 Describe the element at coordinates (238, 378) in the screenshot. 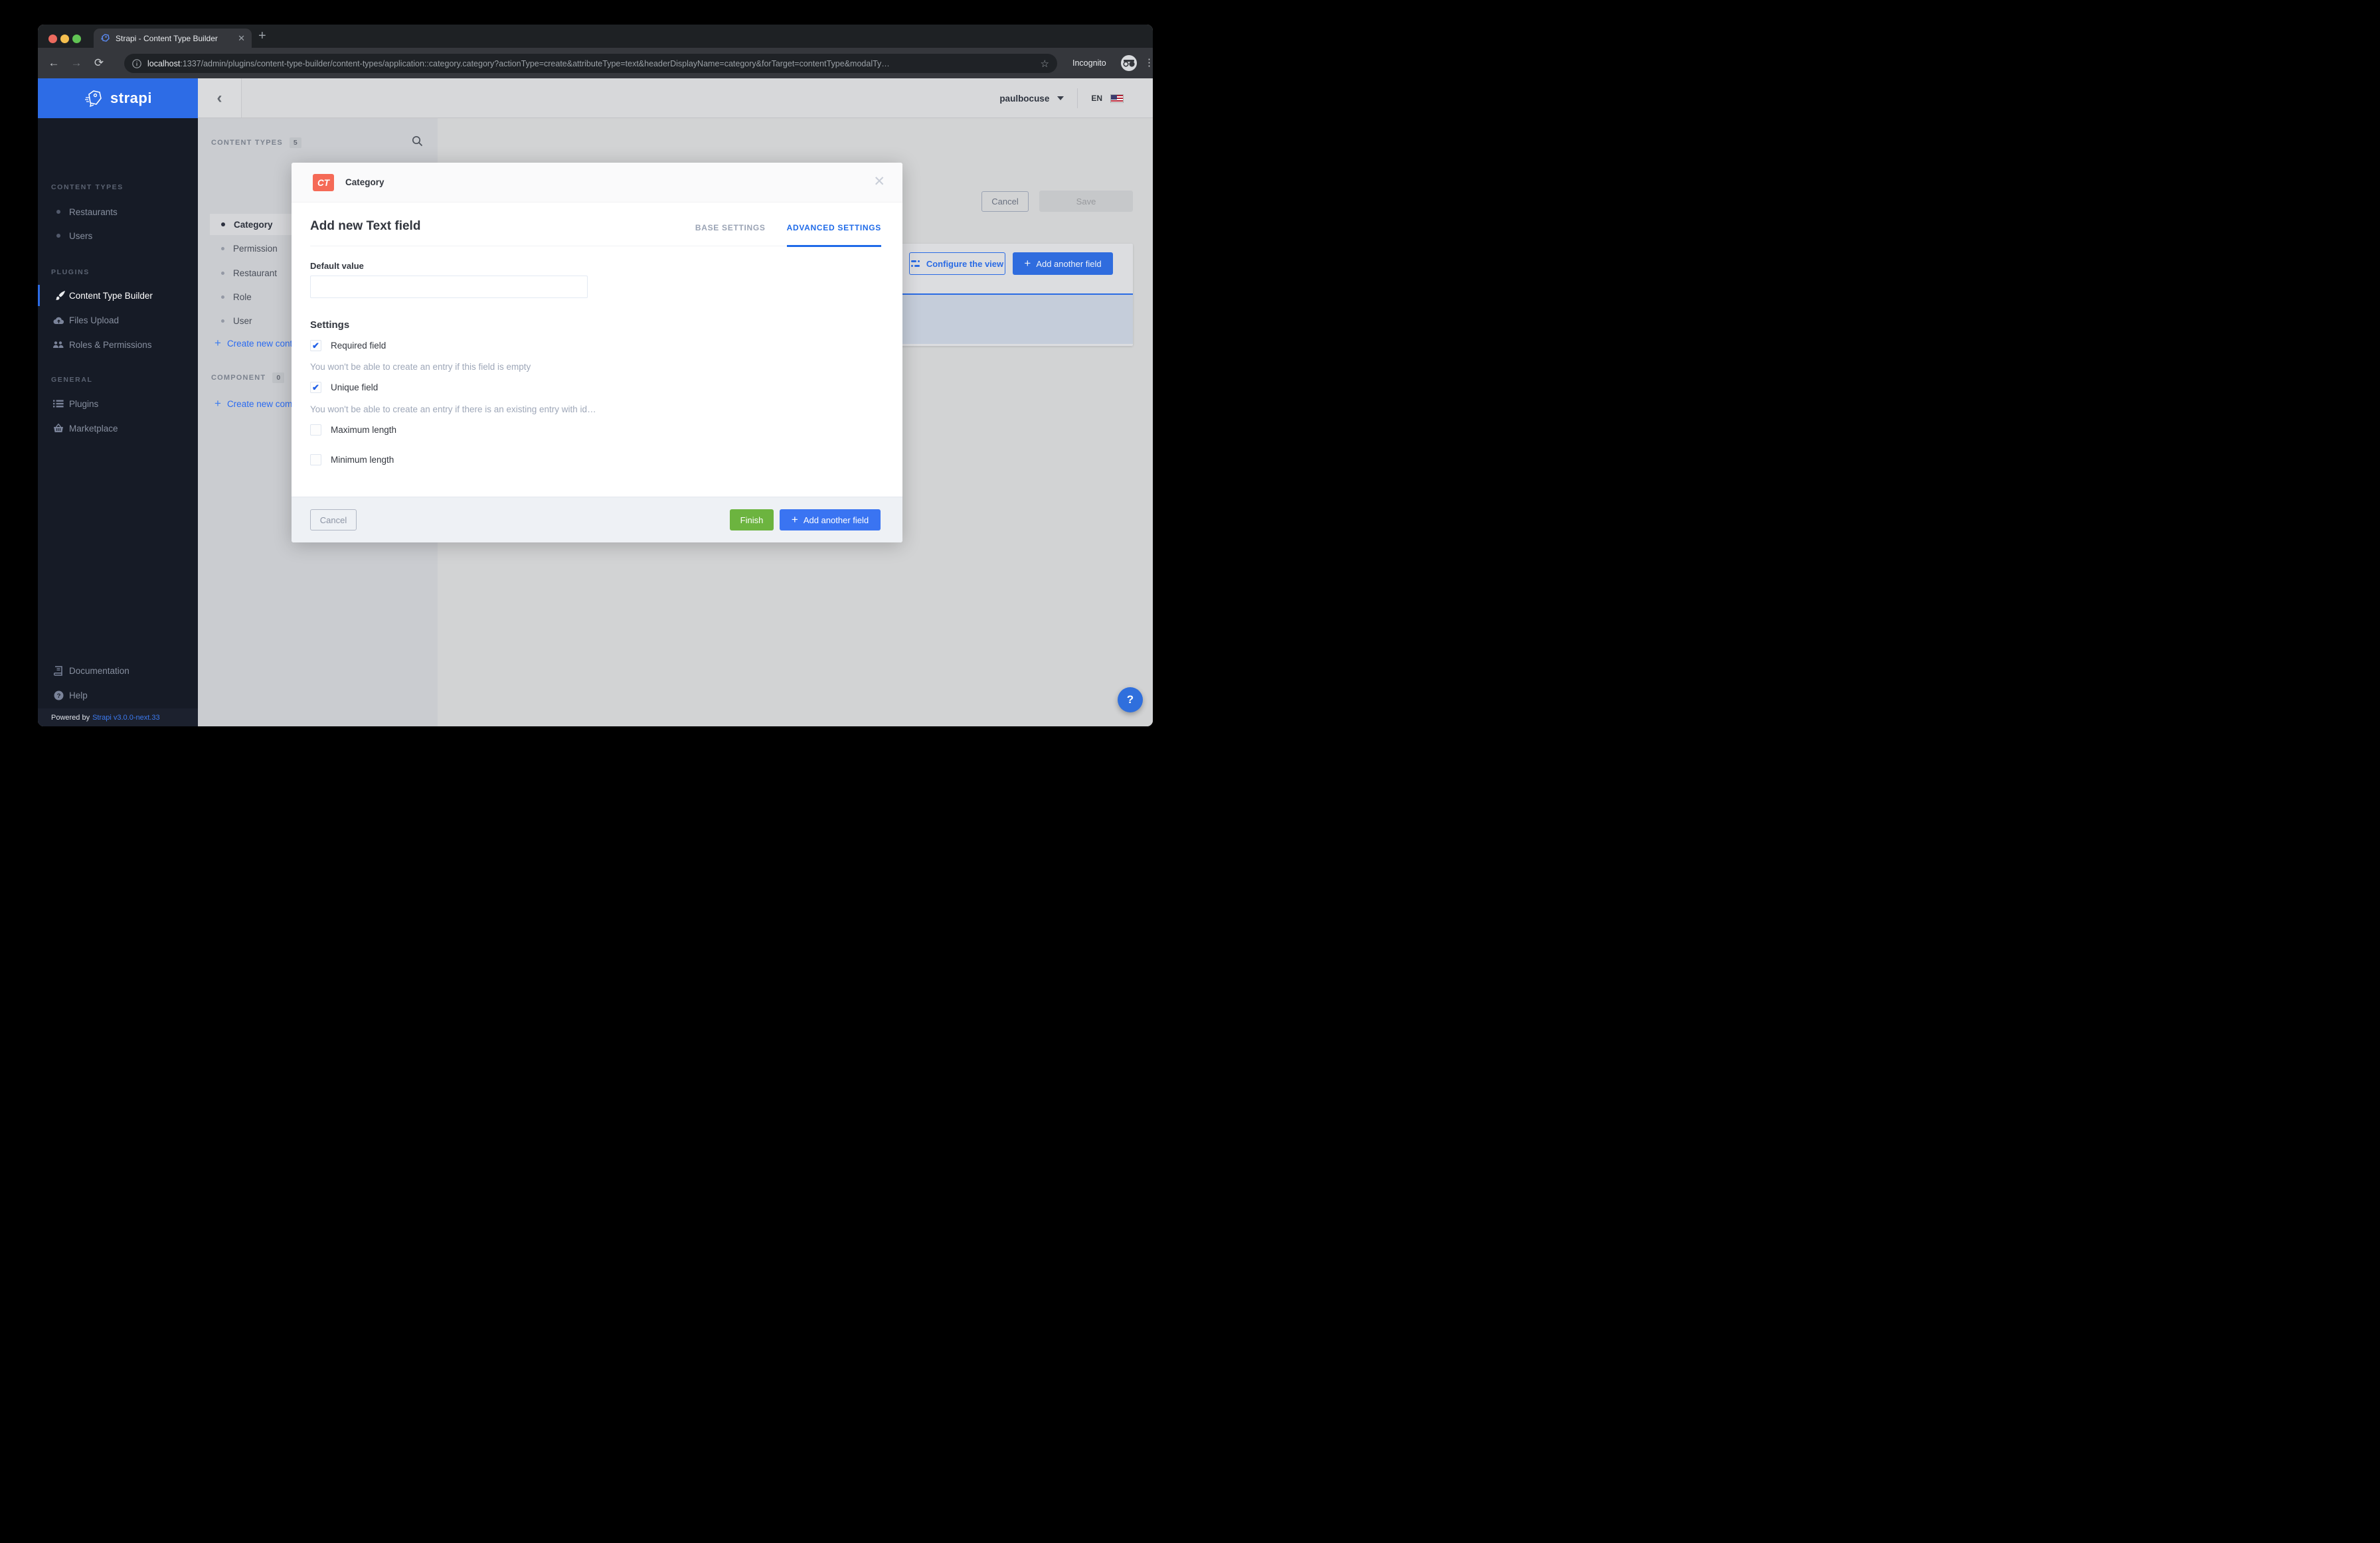

I see `component-header-label: COMPONENT` at that location.